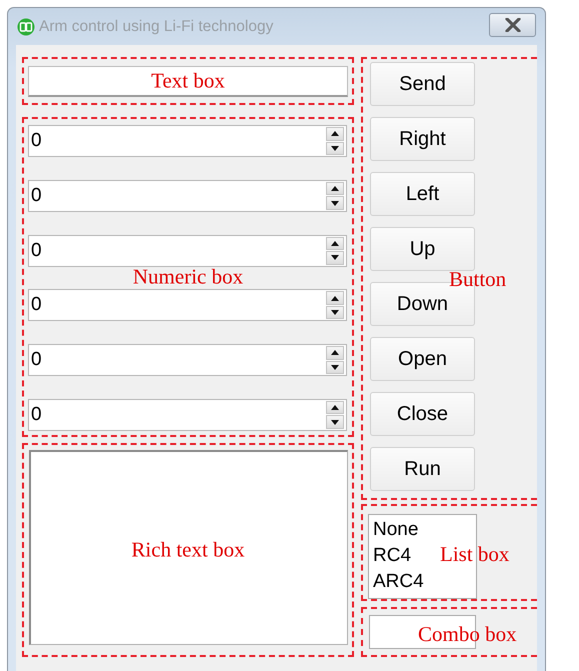 The height and width of the screenshot is (671, 579). Describe the element at coordinates (398, 582) in the screenshot. I see `list-item: ARC4` at that location.